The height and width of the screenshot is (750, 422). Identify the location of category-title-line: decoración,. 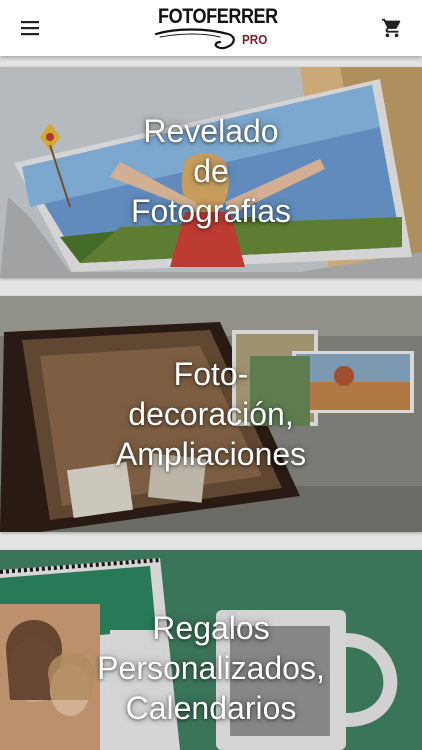
(211, 414).